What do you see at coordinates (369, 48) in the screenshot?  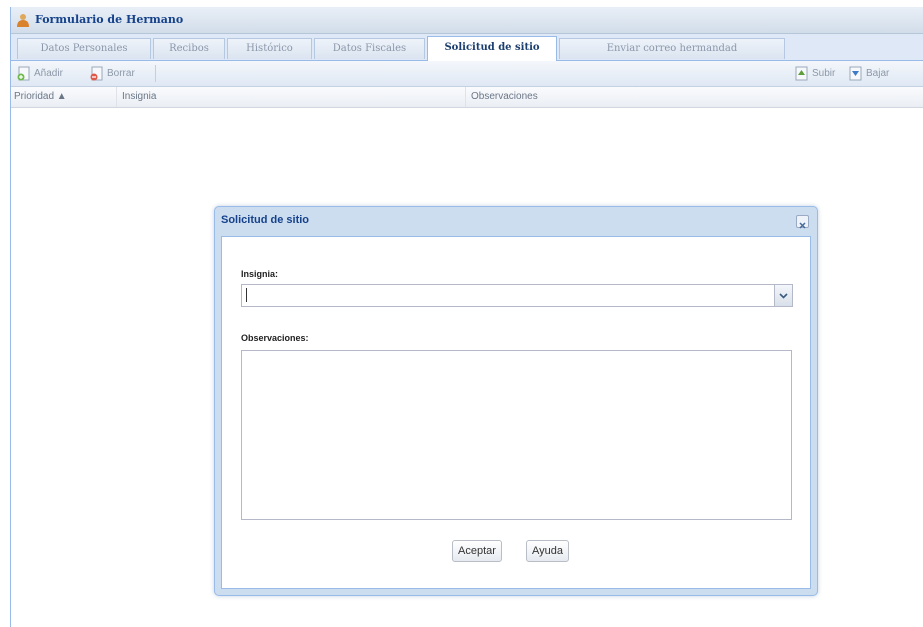 I see `tab-datos-fiscales: Datos Fiscales` at bounding box center [369, 48].